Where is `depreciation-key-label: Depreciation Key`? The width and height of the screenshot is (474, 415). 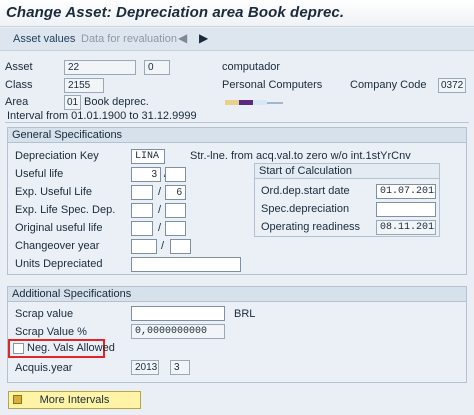
depreciation-key-label: Depreciation Key is located at coordinates (57, 156).